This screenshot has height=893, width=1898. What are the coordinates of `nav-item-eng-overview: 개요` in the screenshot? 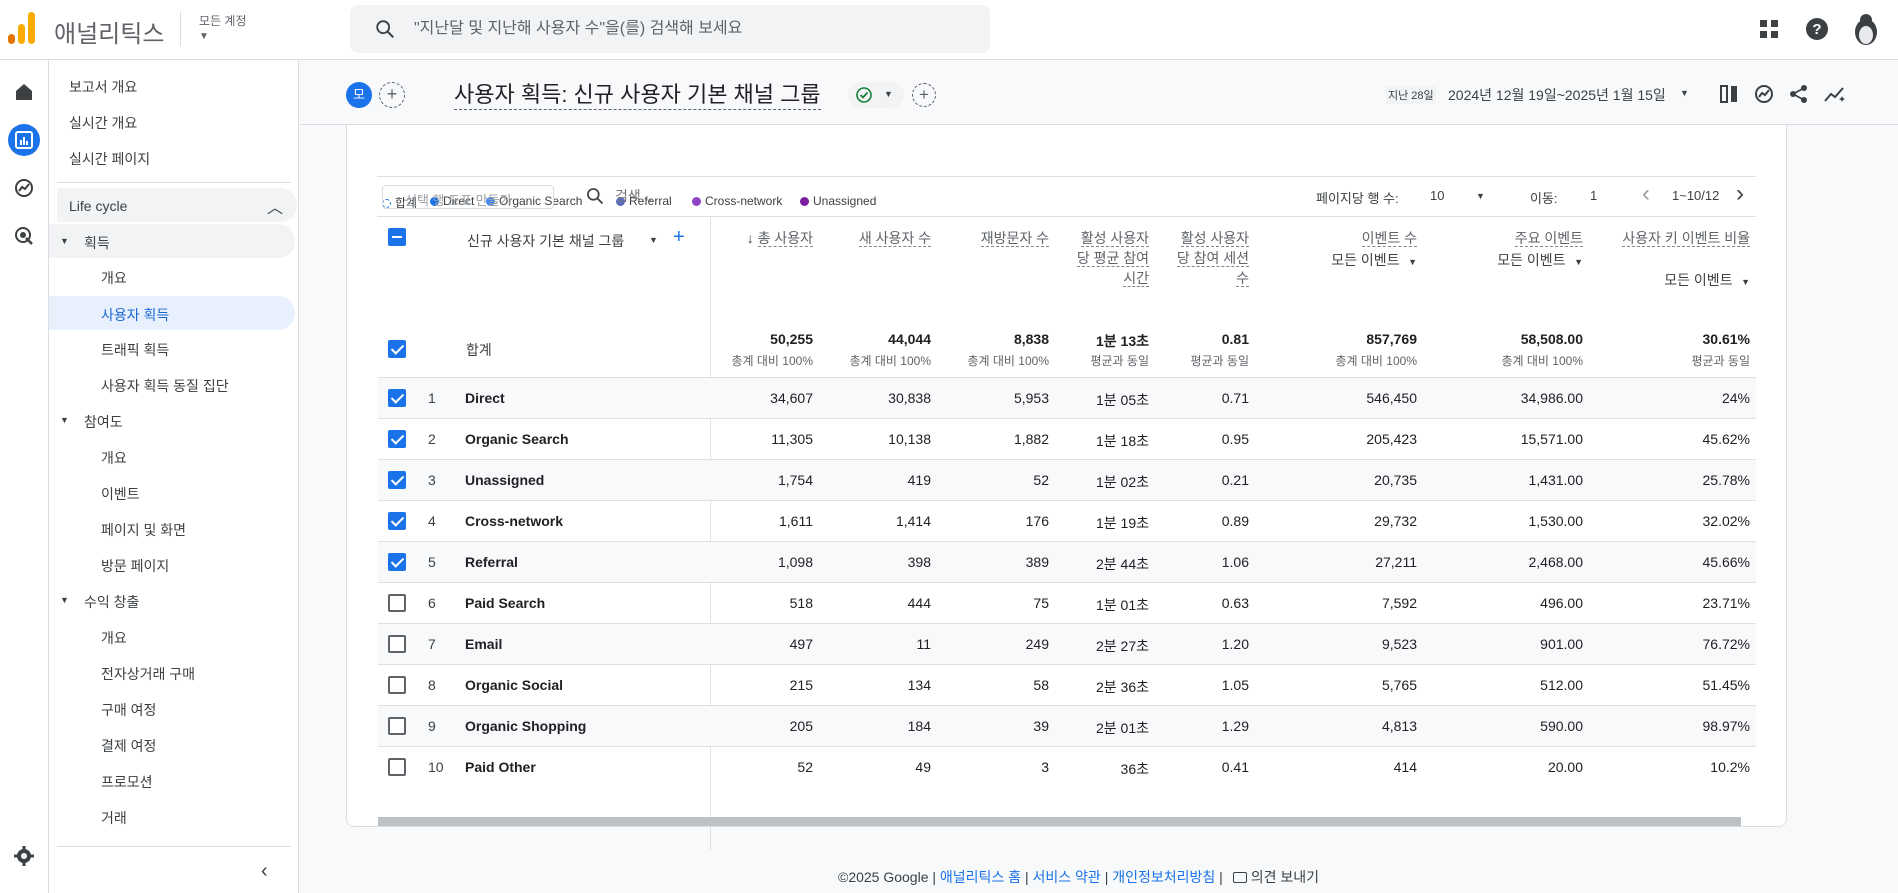 It's located at (114, 458).